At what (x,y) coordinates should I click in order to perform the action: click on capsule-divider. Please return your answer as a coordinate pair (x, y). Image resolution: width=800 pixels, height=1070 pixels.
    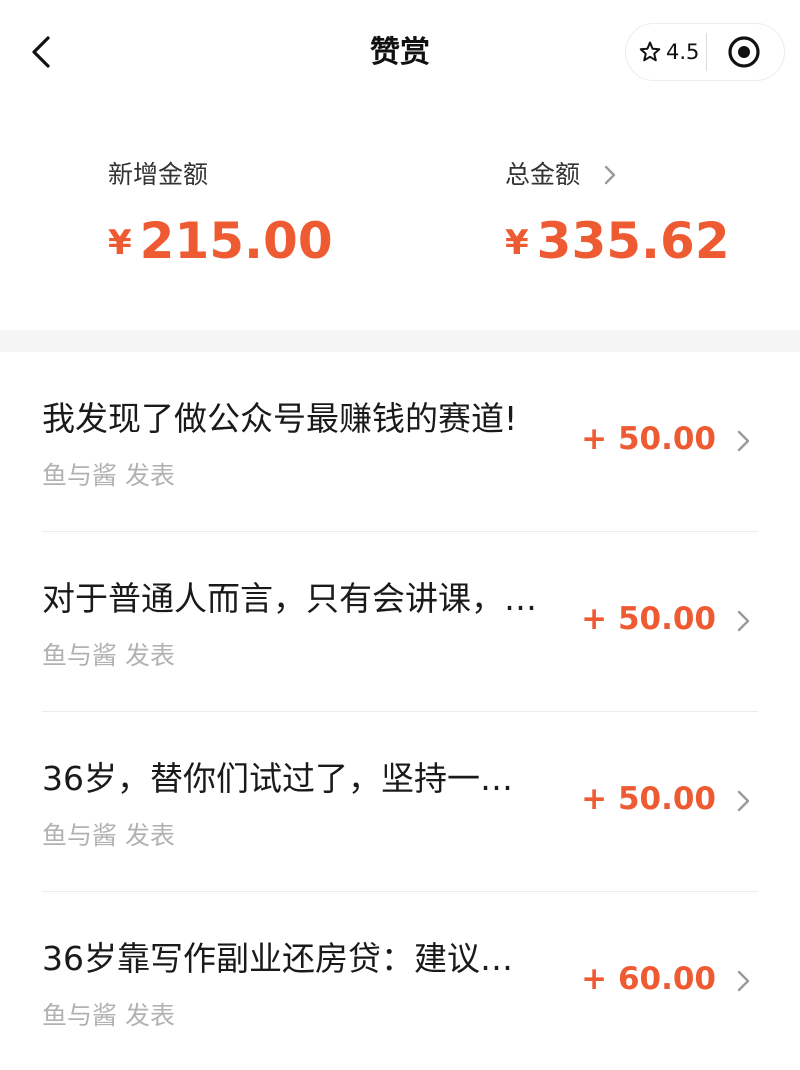
    Looking at the image, I should click on (706, 52).